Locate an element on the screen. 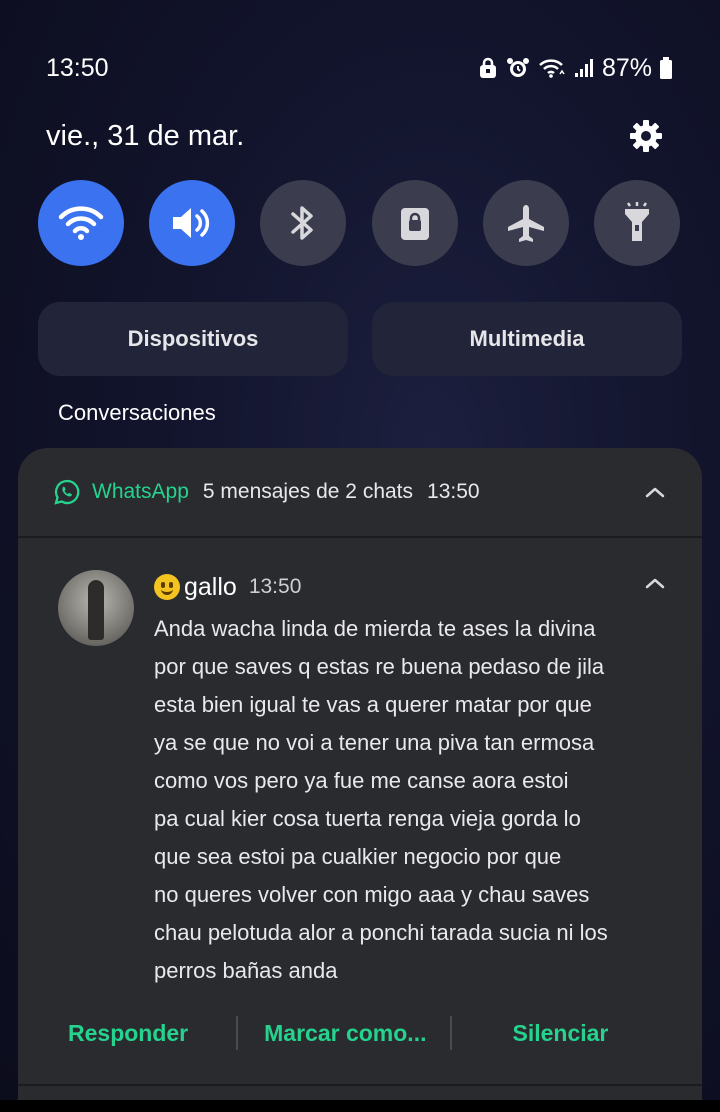 Image resolution: width=720 pixels, height=1112 pixels. volume-icon is located at coordinates (191, 223).